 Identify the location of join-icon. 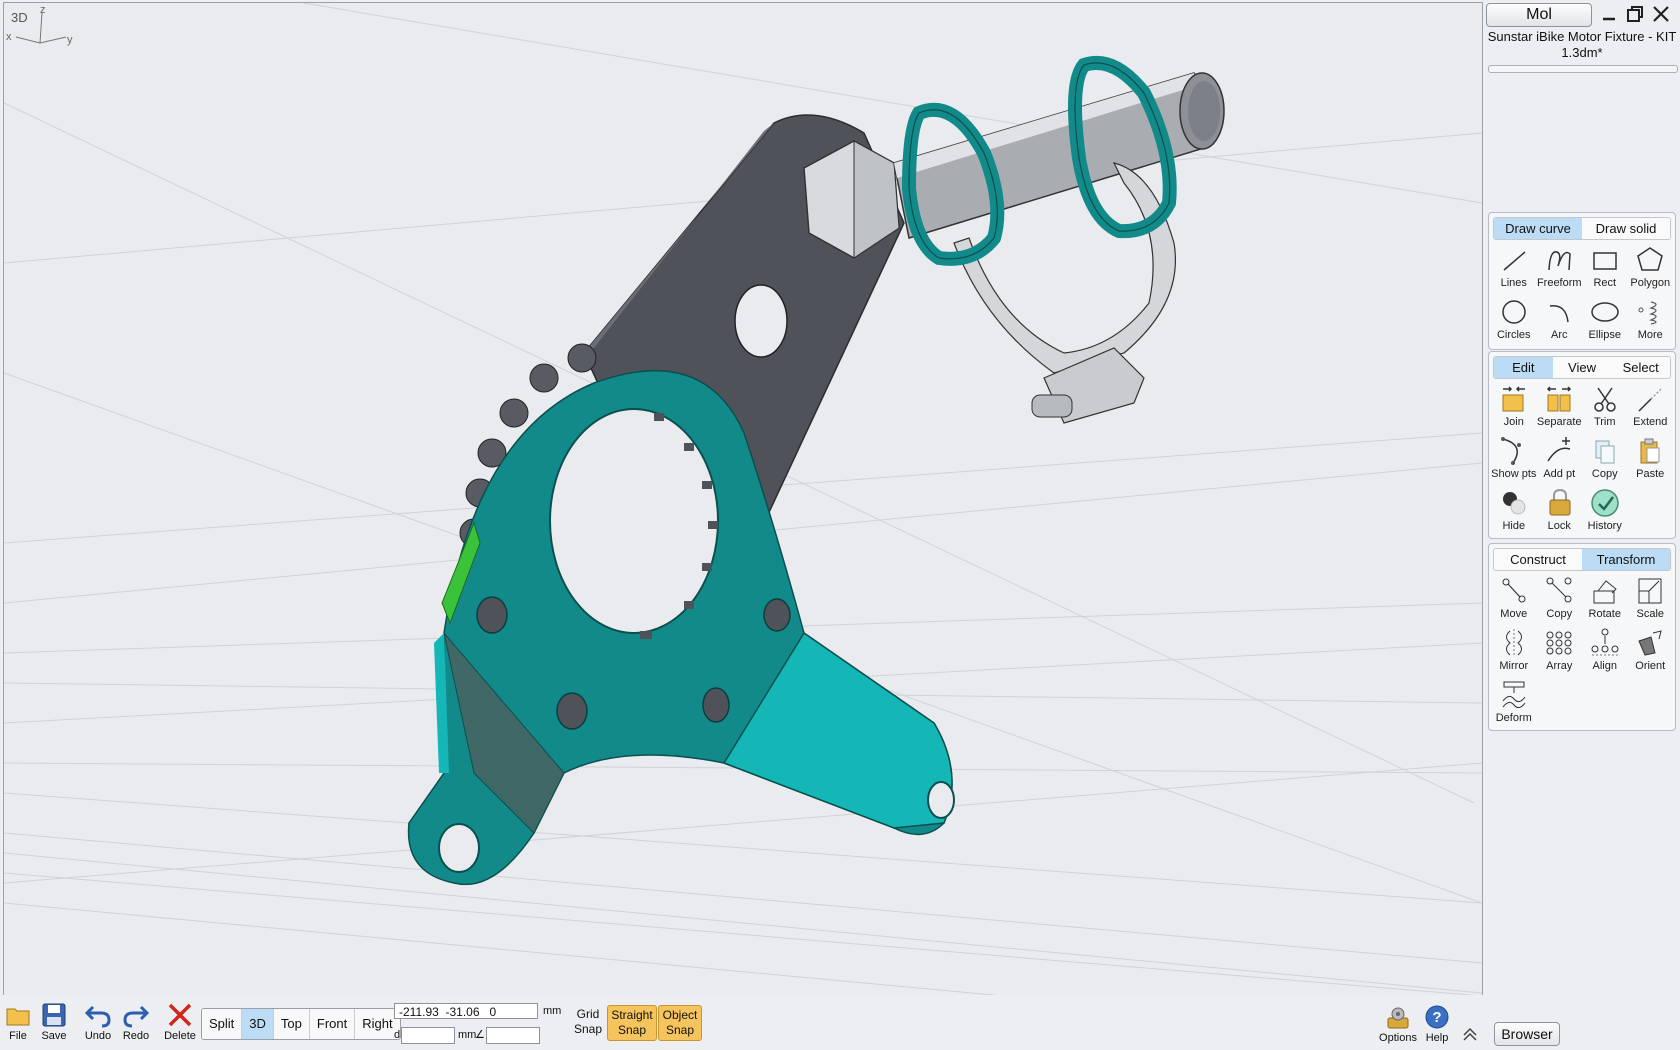
(1513, 399).